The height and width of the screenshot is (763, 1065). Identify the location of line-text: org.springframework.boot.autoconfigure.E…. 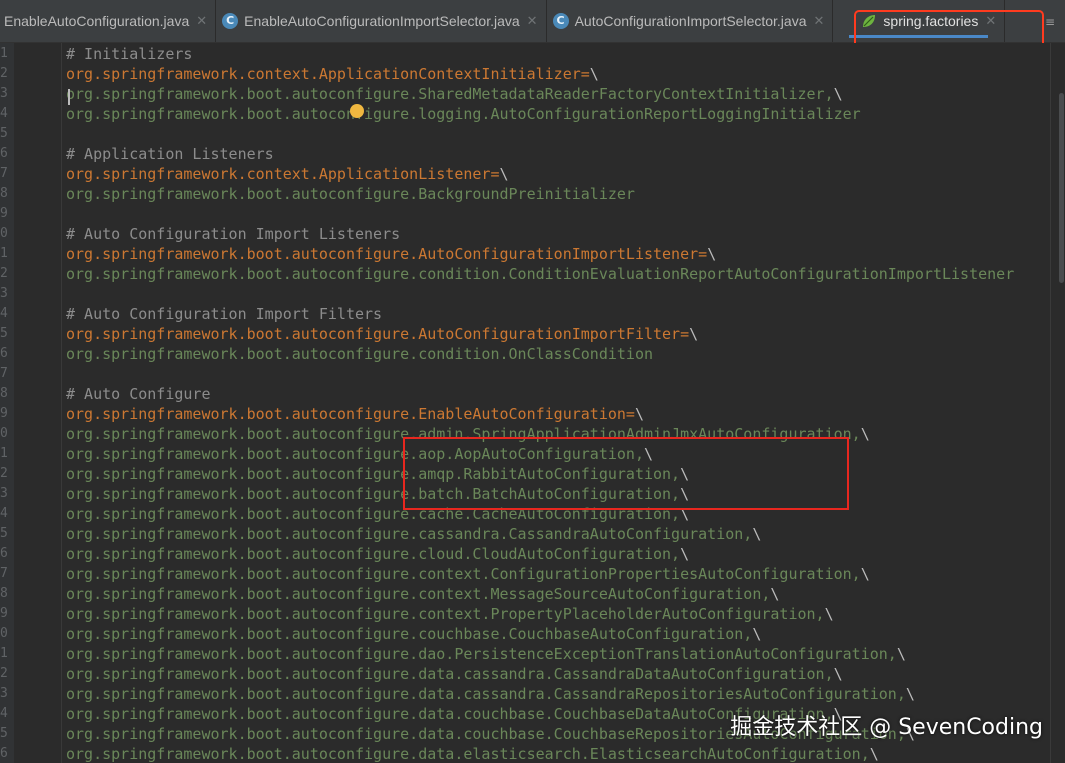
(355, 414).